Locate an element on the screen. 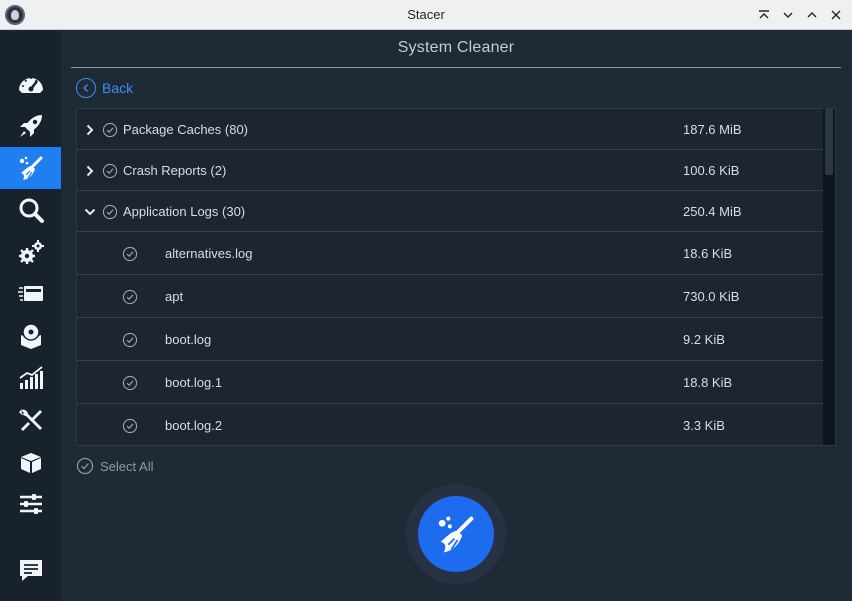 The width and height of the screenshot is (852, 601). sidebar-item-settings is located at coordinates (30, 504).